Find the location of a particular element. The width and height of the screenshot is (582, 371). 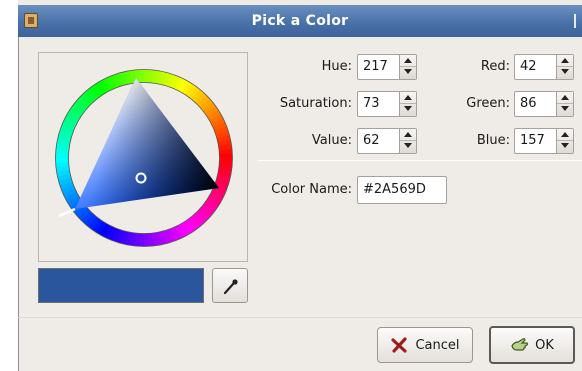

blue-label: Blue: is located at coordinates (493, 140).